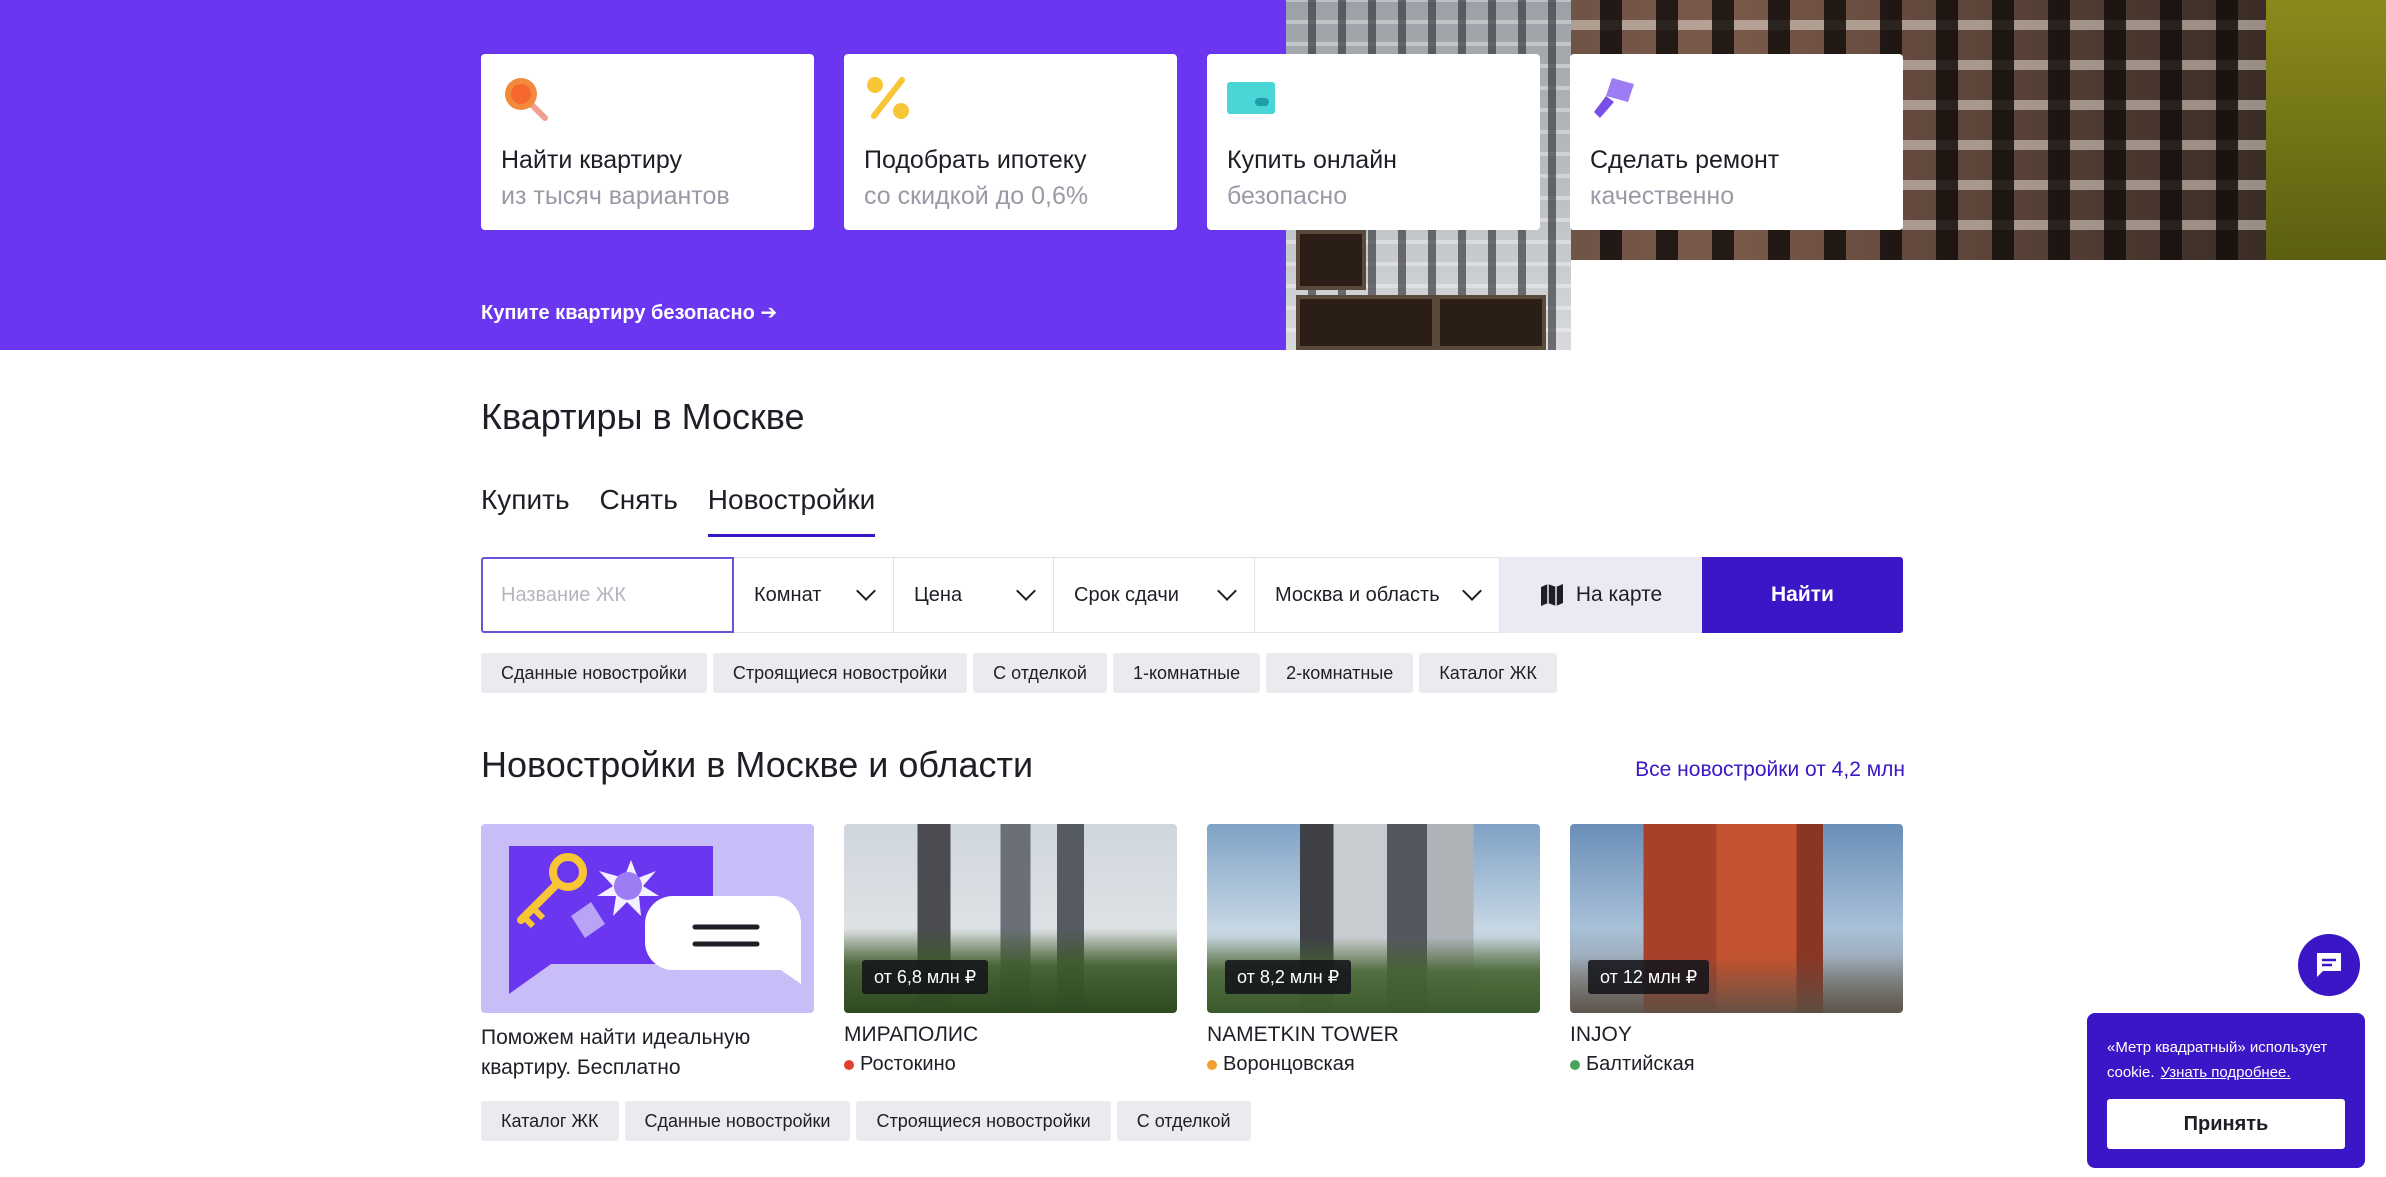 Image resolution: width=2386 pixels, height=1177 pixels. I want to click on service-card-buy-online: Купить онлайн безопасно, so click(1373, 142).